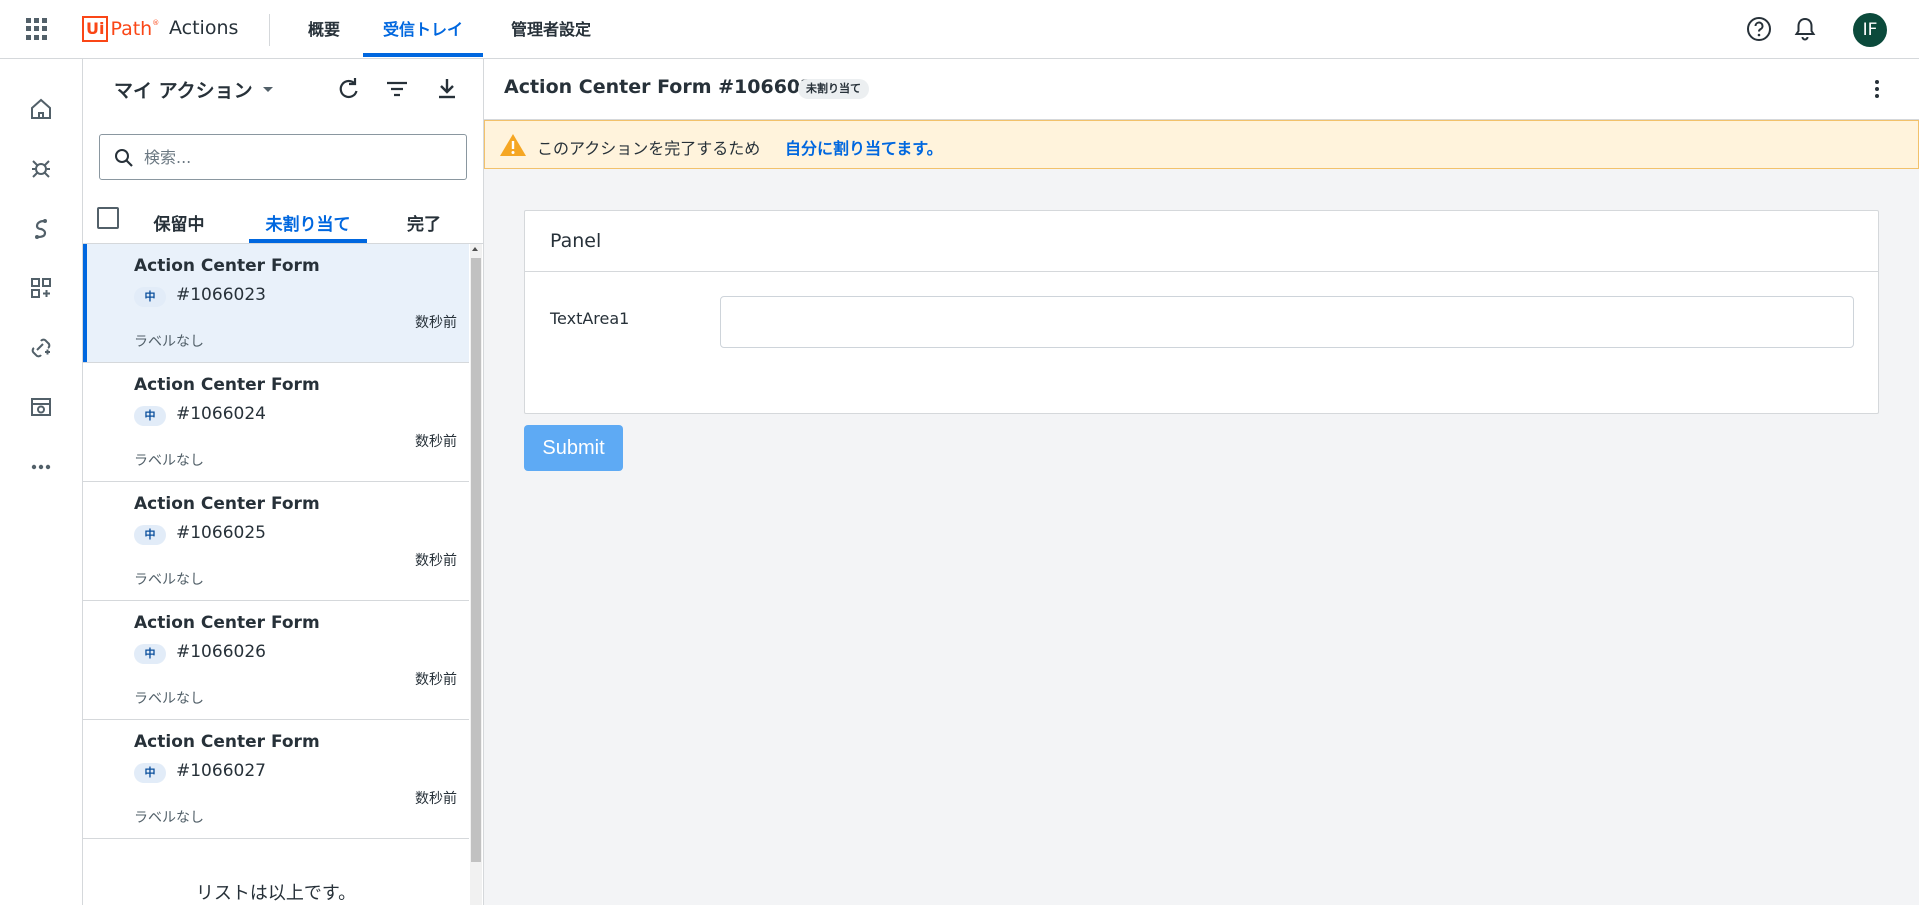  What do you see at coordinates (221, 295) in the screenshot?
I see `item-id: #1066023` at bounding box center [221, 295].